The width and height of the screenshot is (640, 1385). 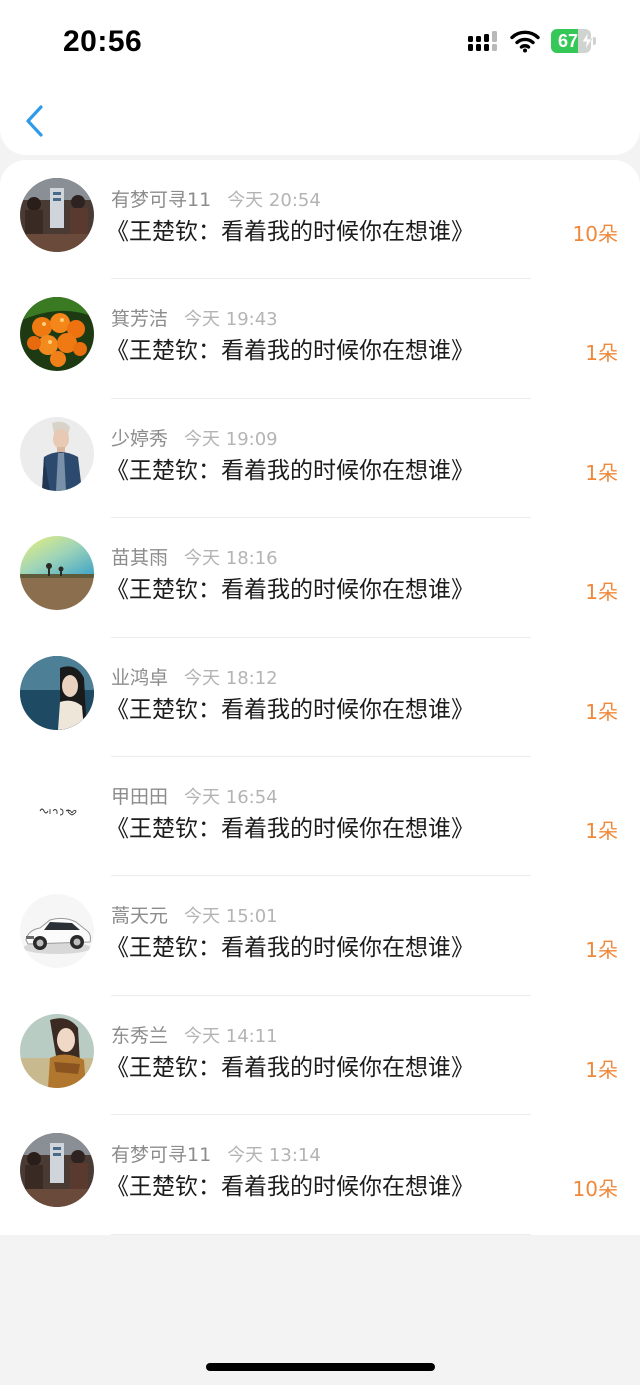 What do you see at coordinates (274, 1156) in the screenshot?
I see `timestamp: 今天 13:14` at bounding box center [274, 1156].